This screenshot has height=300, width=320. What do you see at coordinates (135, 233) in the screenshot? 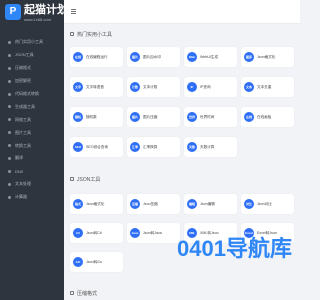
I see `tool-icon: Java` at bounding box center [135, 233].